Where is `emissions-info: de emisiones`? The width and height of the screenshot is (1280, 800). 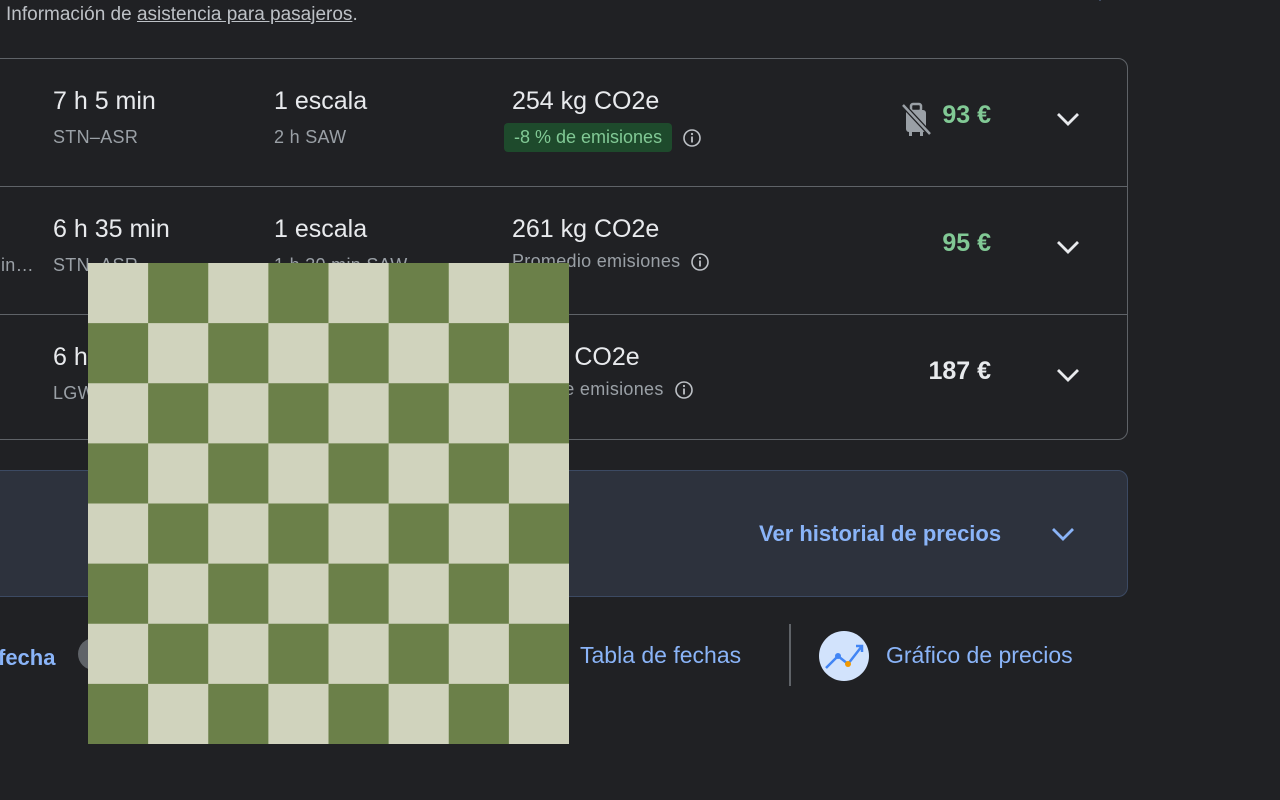
emissions-info: de emisiones is located at coordinates (624, 389).